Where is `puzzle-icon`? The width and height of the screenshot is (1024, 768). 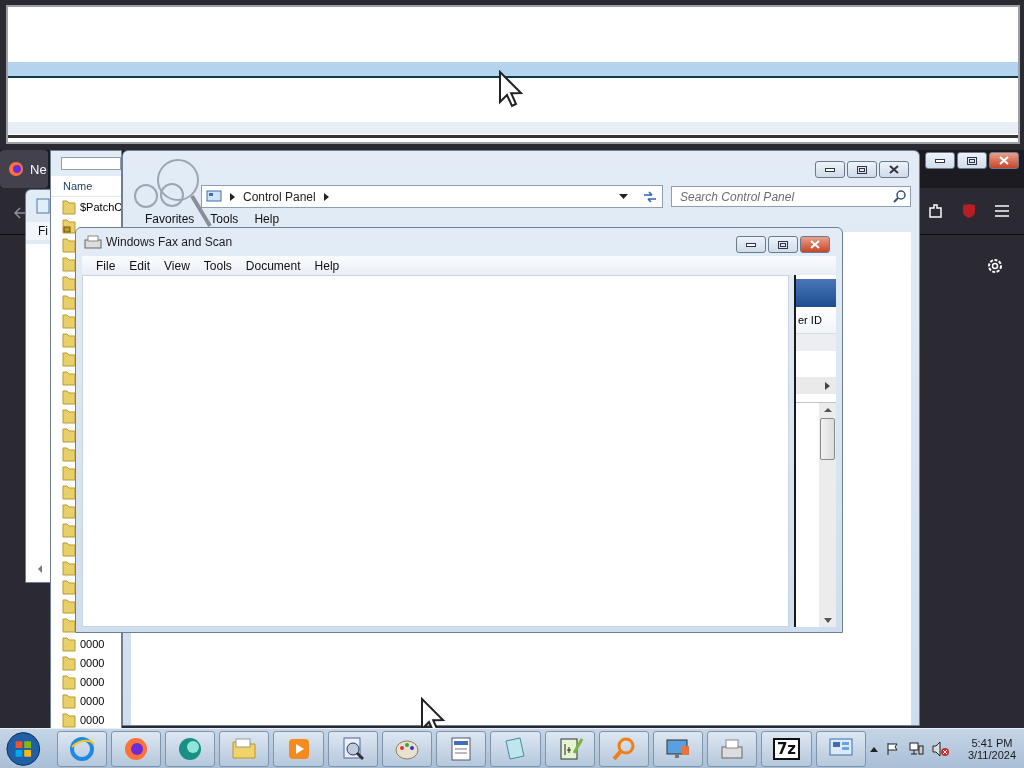
puzzle-icon is located at coordinates (936, 211).